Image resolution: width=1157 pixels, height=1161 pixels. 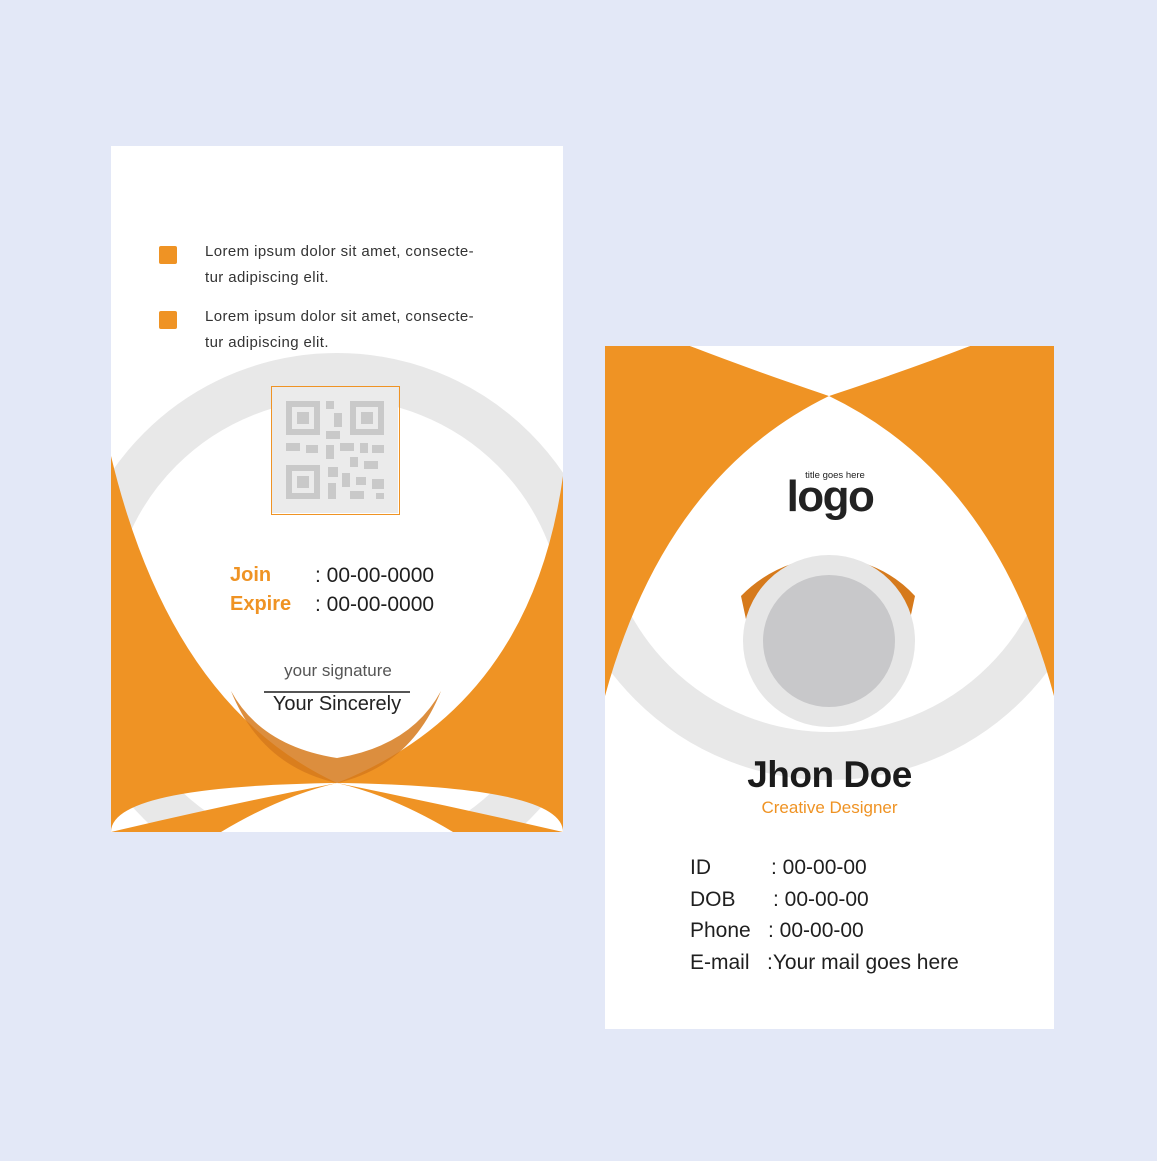 I want to click on person-role: Creative Designer, so click(x=829, y=807).